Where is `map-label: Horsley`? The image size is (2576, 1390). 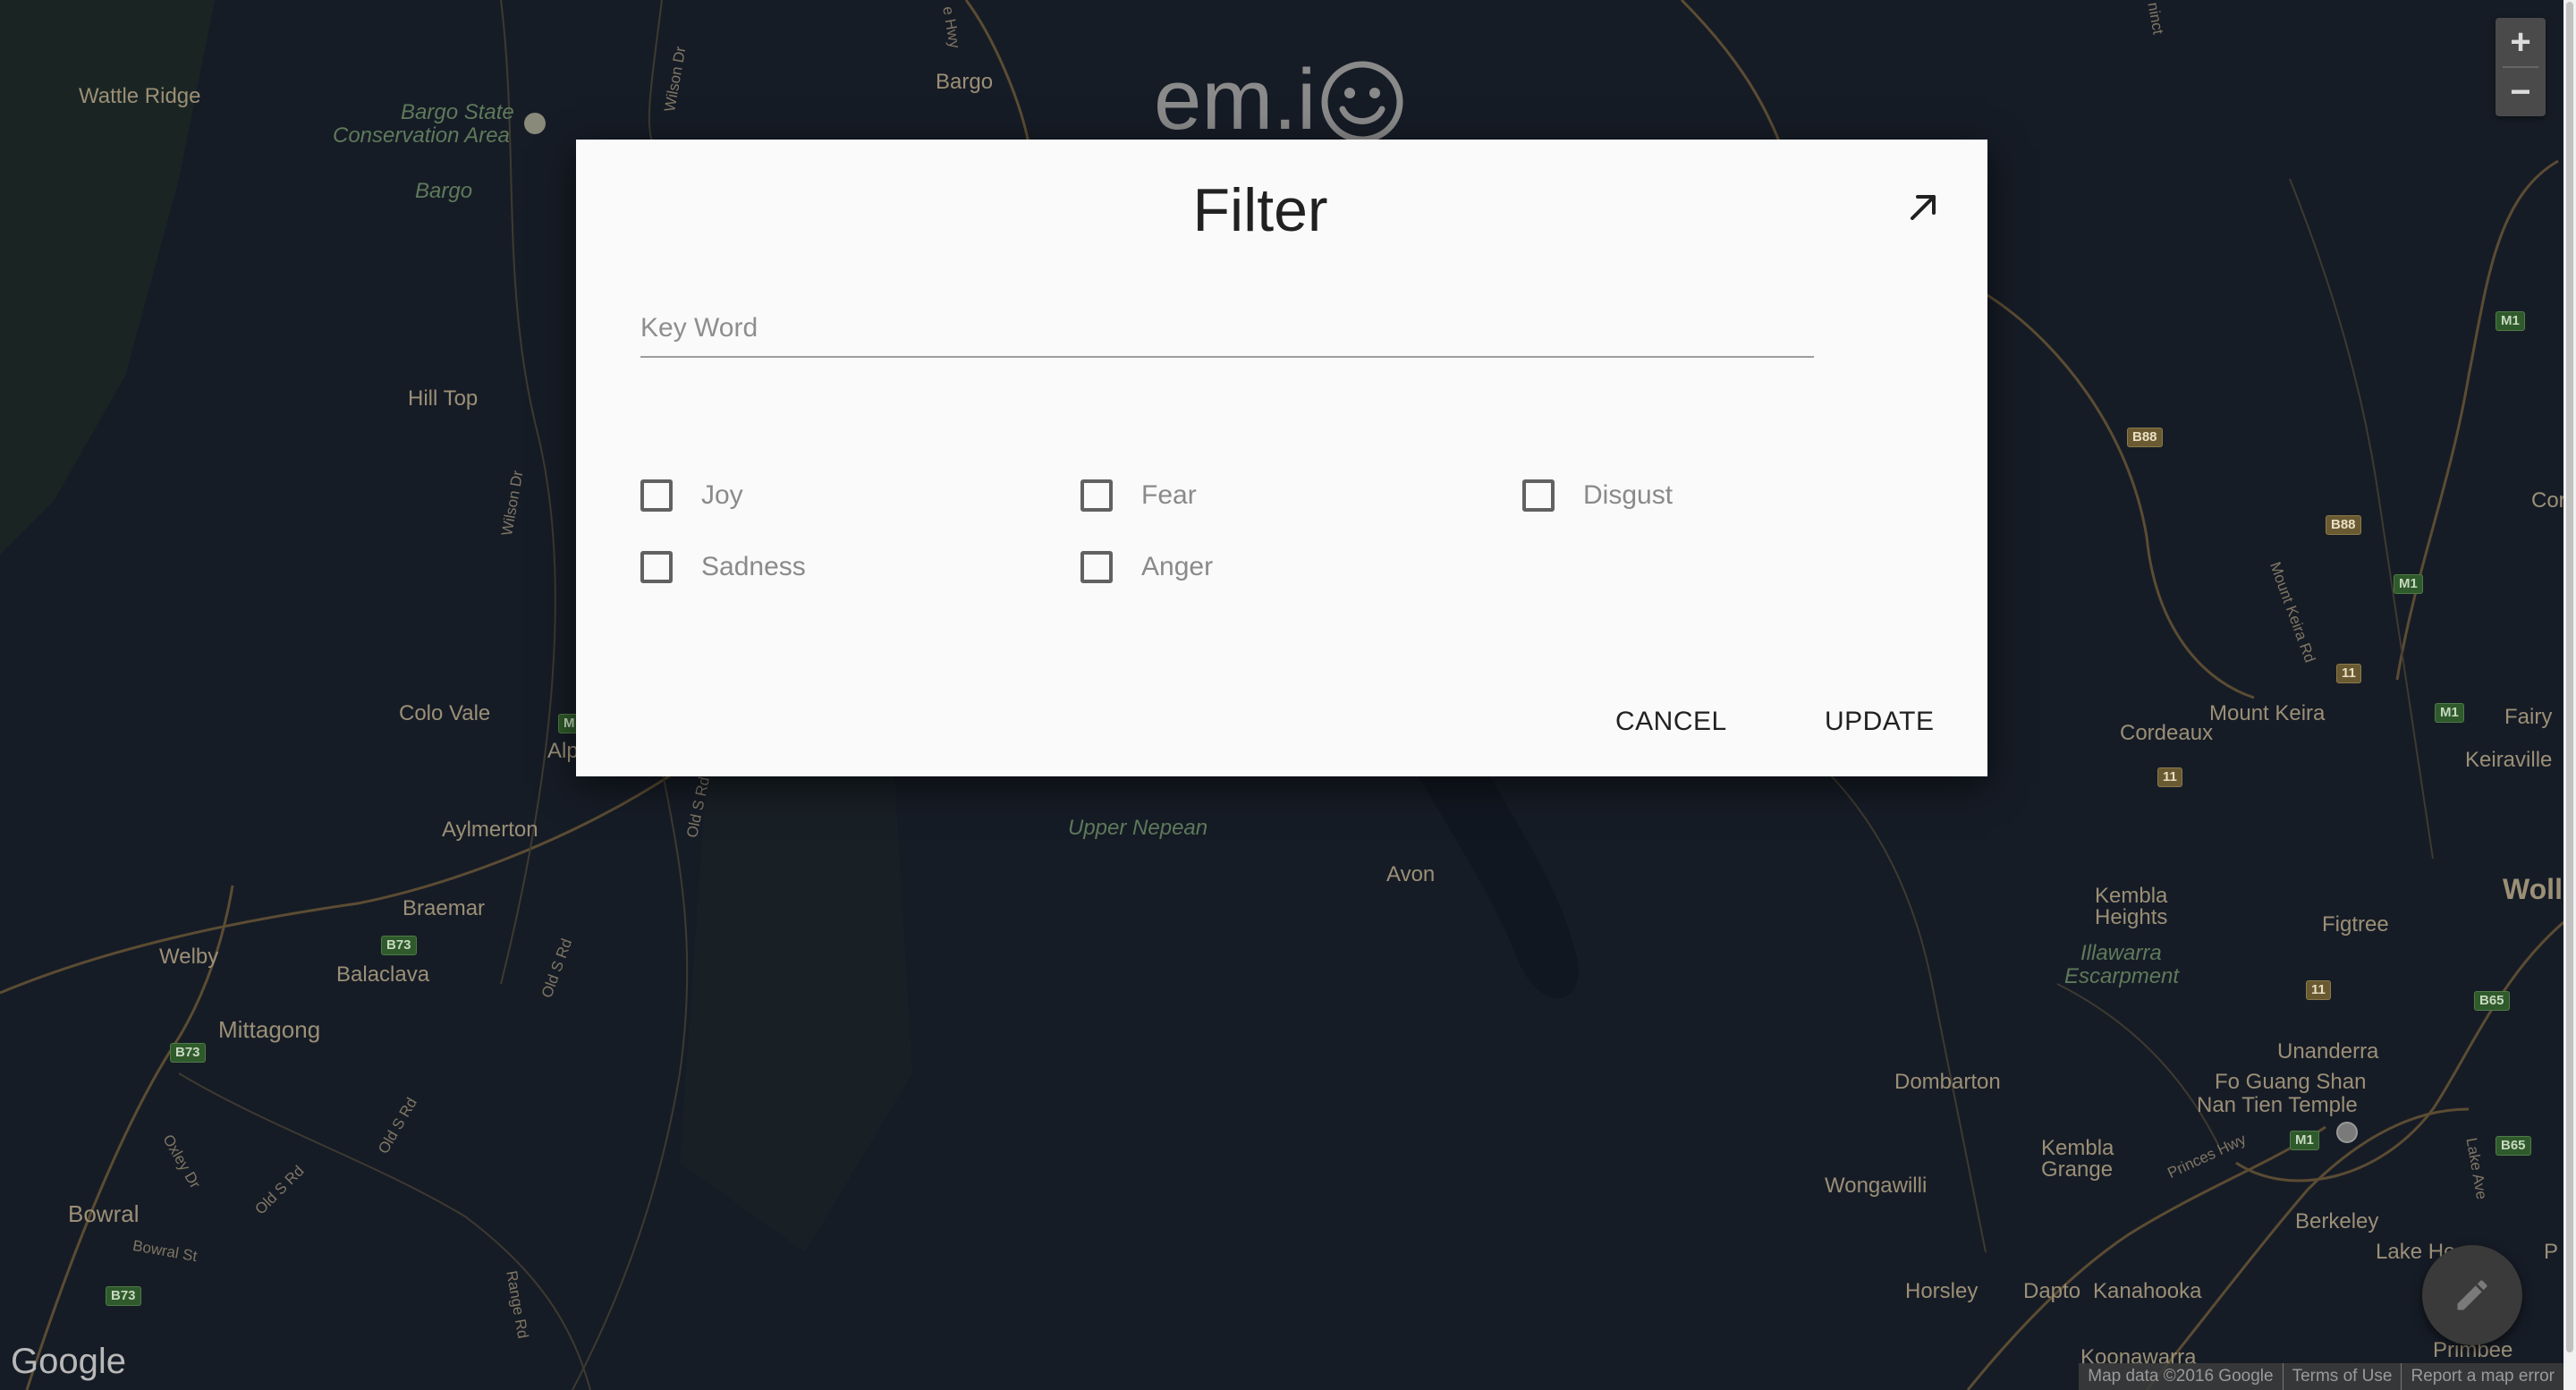 map-label: Horsley is located at coordinates (1942, 1291).